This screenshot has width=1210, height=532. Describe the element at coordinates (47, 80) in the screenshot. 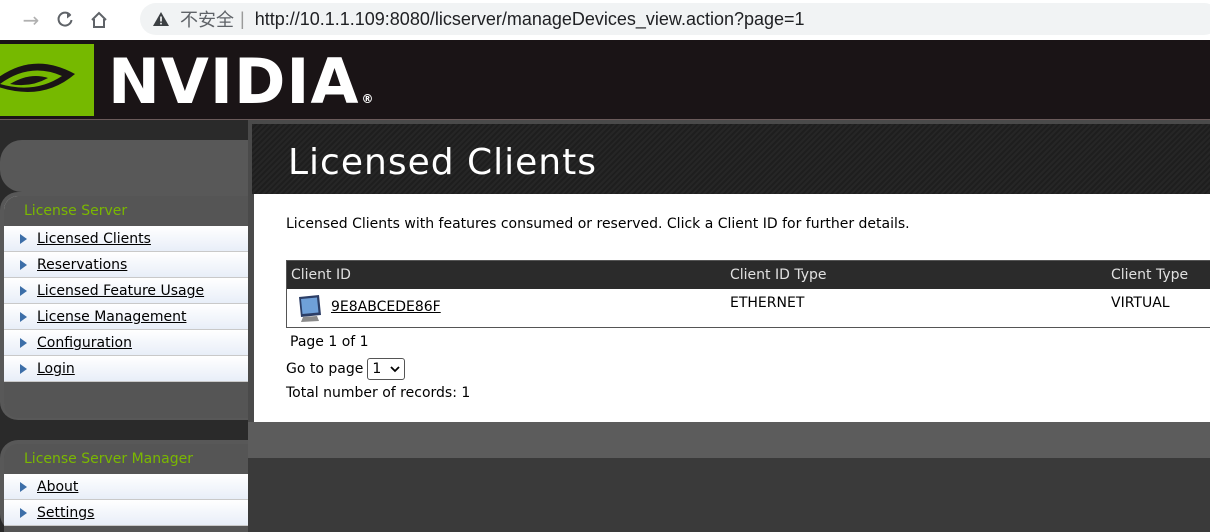

I see `nvidia-eye-logo-icon` at that location.